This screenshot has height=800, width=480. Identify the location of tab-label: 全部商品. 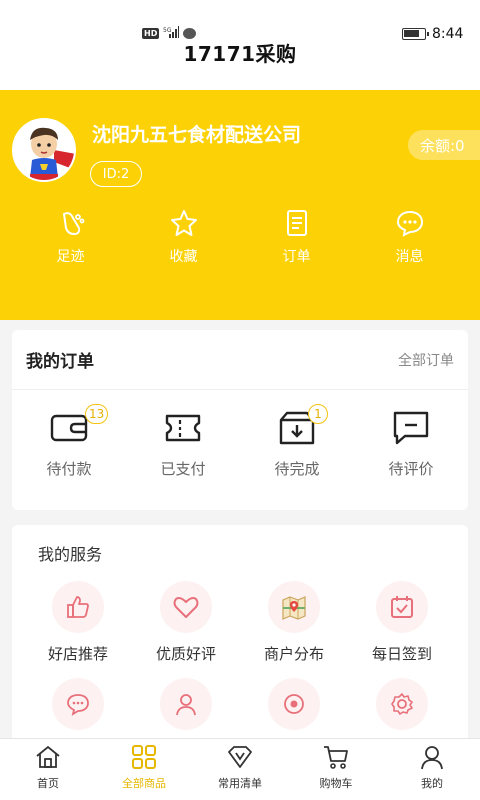
(144, 783).